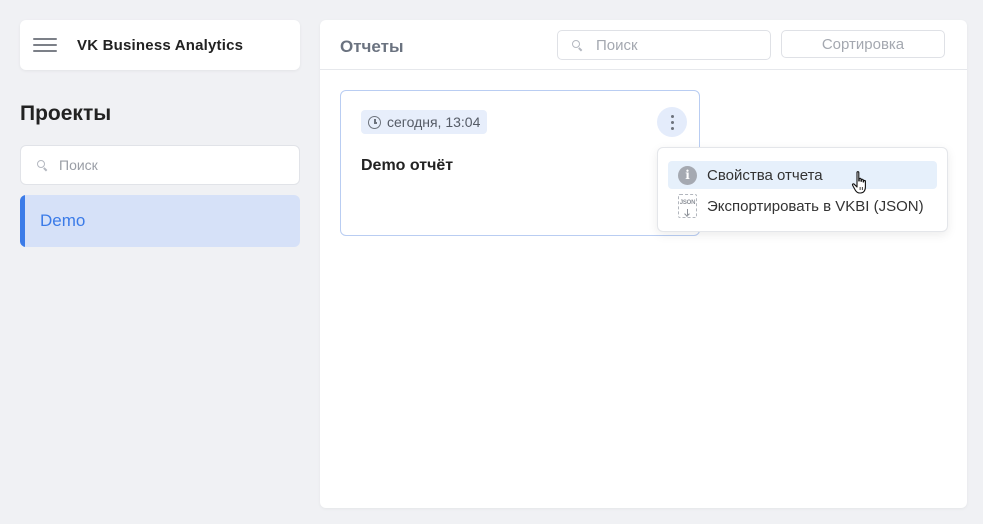  I want to click on date-badge: сегодня, 13:04, so click(424, 122).